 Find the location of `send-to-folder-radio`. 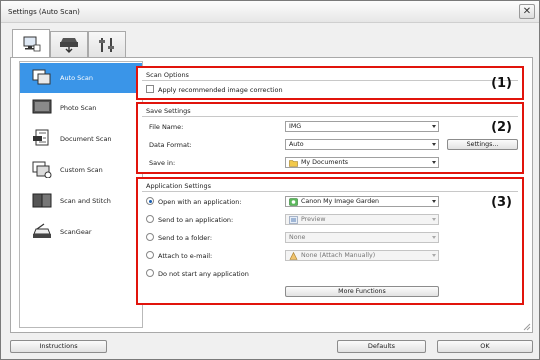

send-to-folder-radio is located at coordinates (150, 237).